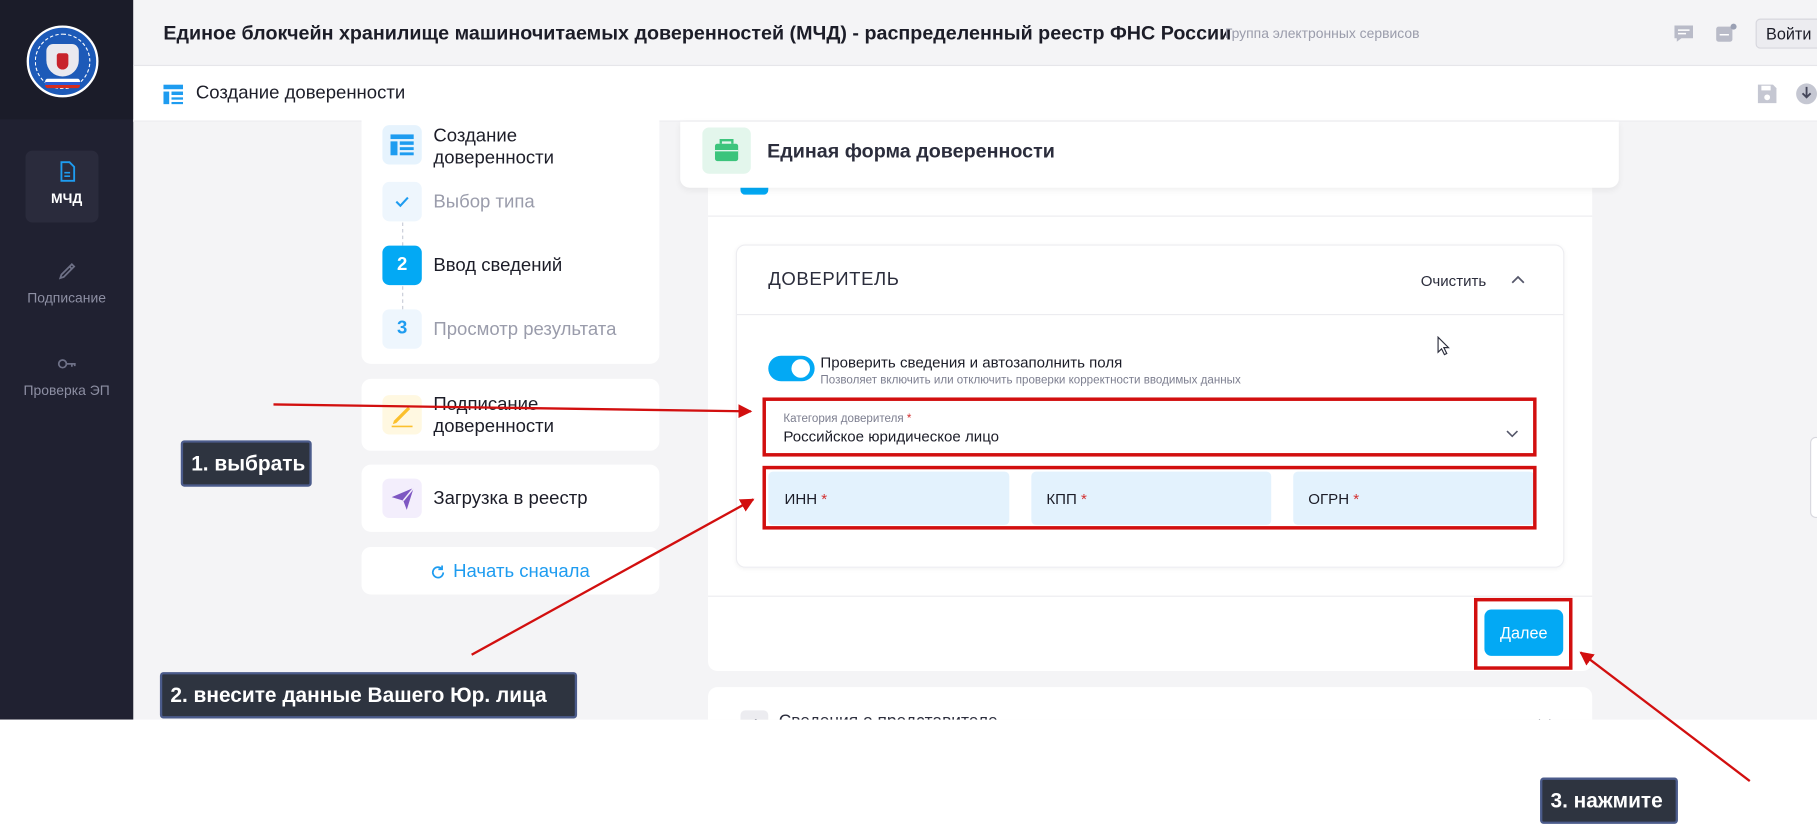  Describe the element at coordinates (483, 202) in the screenshot. I see `step-label-type: Выбор типа` at that location.